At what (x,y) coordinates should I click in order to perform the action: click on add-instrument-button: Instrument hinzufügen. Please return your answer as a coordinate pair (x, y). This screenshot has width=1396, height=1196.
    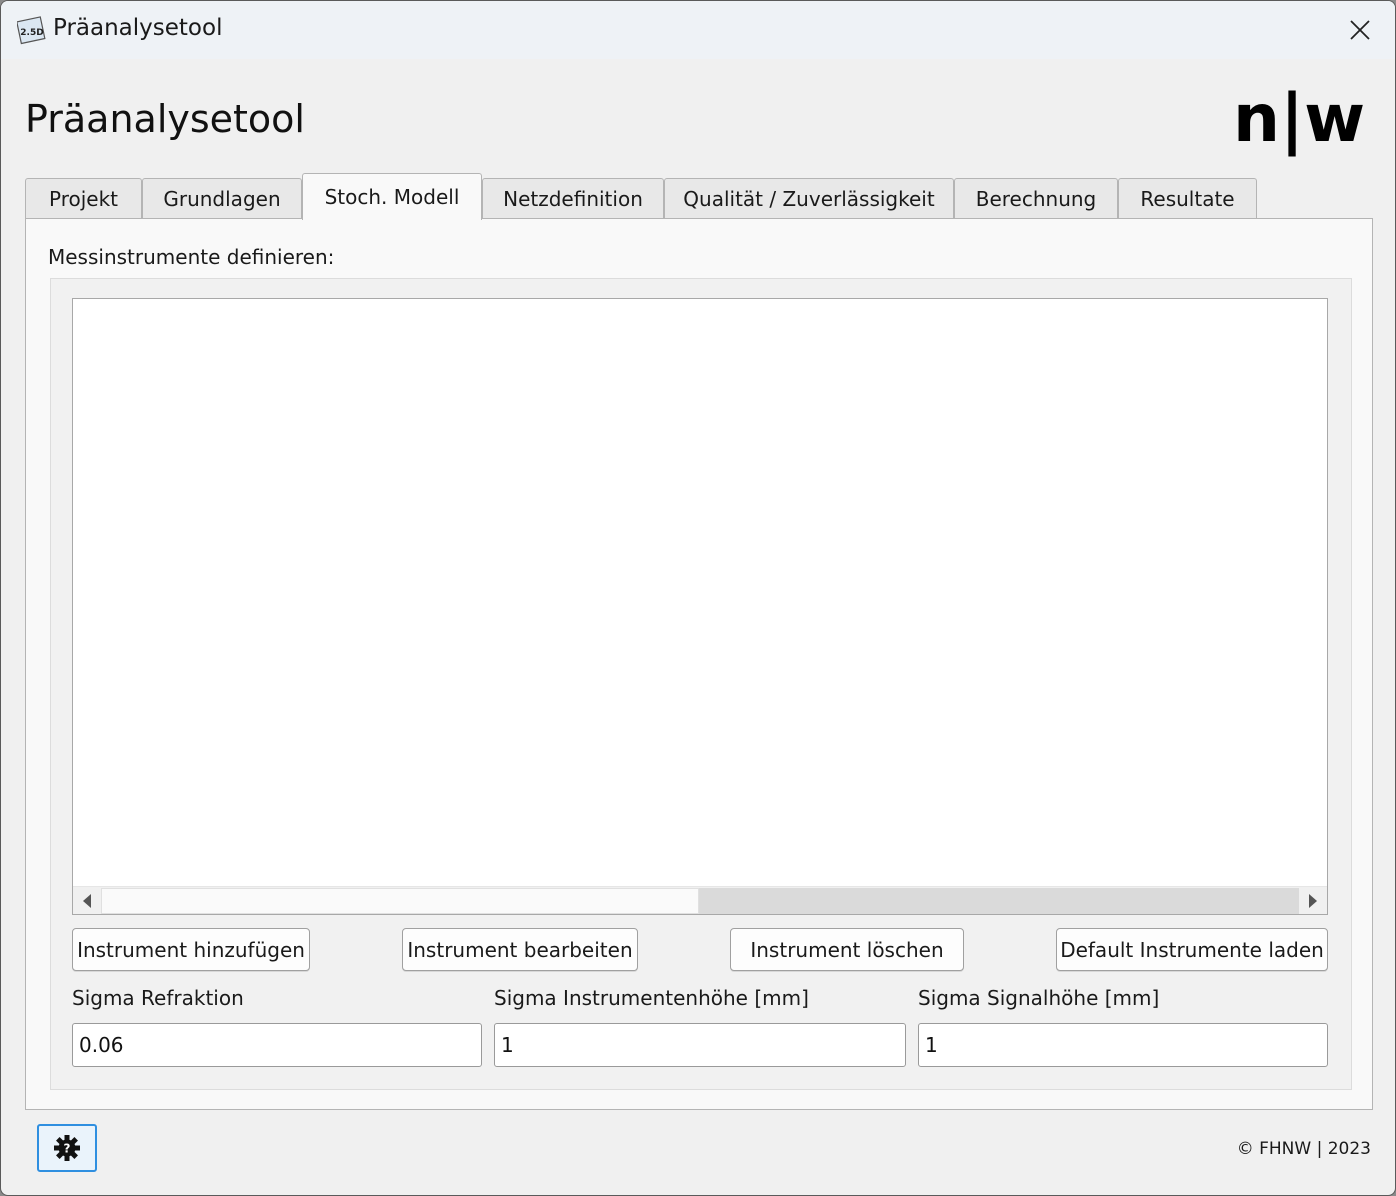
    Looking at the image, I should click on (191, 949).